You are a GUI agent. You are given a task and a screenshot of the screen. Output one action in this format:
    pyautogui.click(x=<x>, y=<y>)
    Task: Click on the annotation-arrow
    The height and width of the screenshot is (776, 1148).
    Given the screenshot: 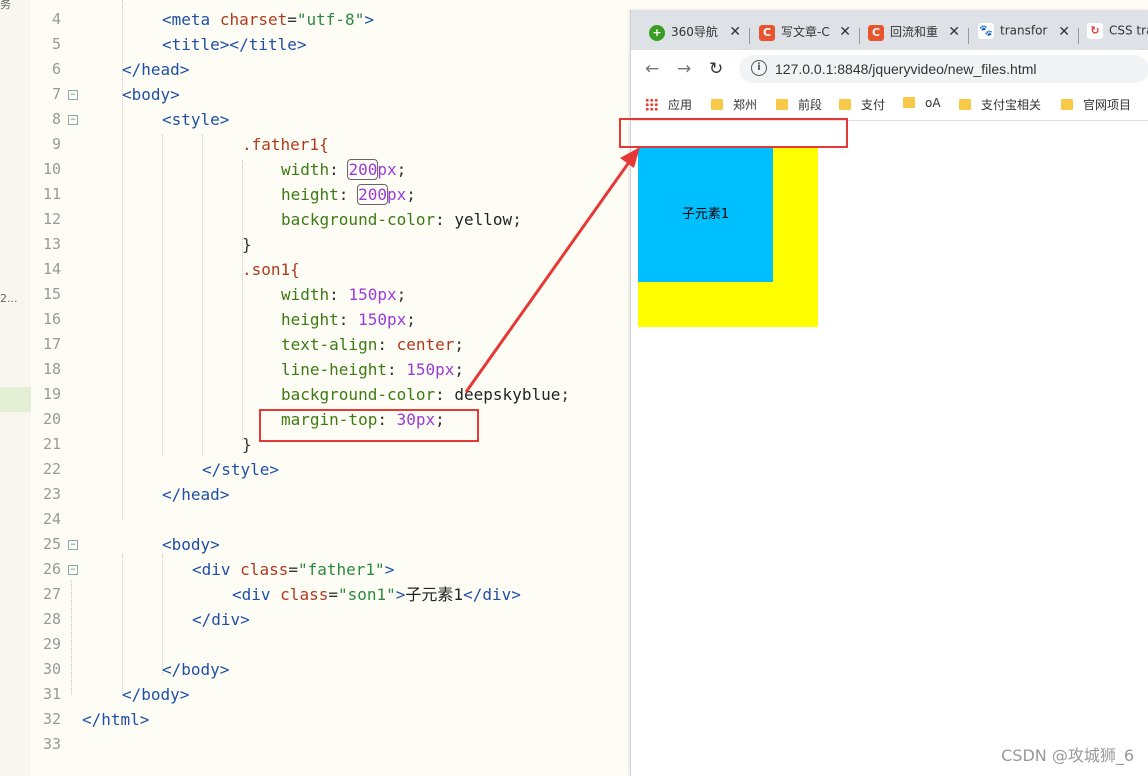 What is the action you would take?
    pyautogui.click(x=552, y=270)
    